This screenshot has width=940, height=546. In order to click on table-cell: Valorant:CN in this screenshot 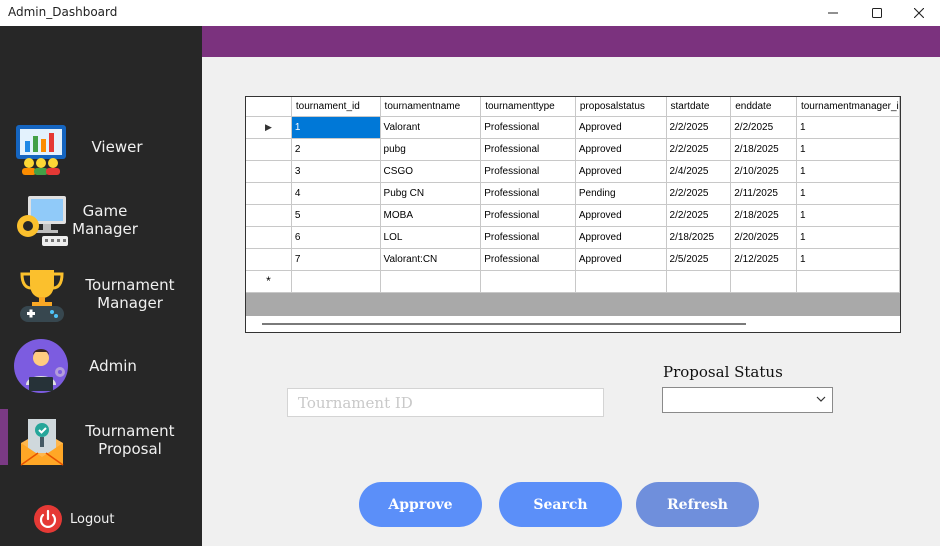, I will do `click(431, 259)`.